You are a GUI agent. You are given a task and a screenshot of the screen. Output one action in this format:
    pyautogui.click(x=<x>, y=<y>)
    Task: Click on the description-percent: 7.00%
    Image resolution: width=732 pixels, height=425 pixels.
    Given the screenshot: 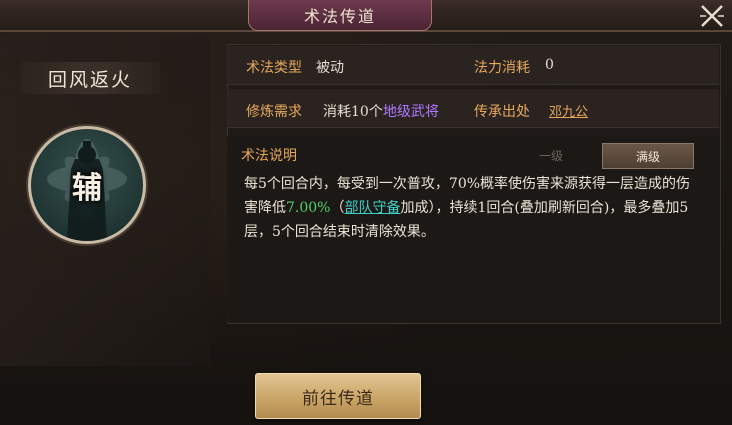 What is the action you would take?
    pyautogui.click(x=308, y=208)
    